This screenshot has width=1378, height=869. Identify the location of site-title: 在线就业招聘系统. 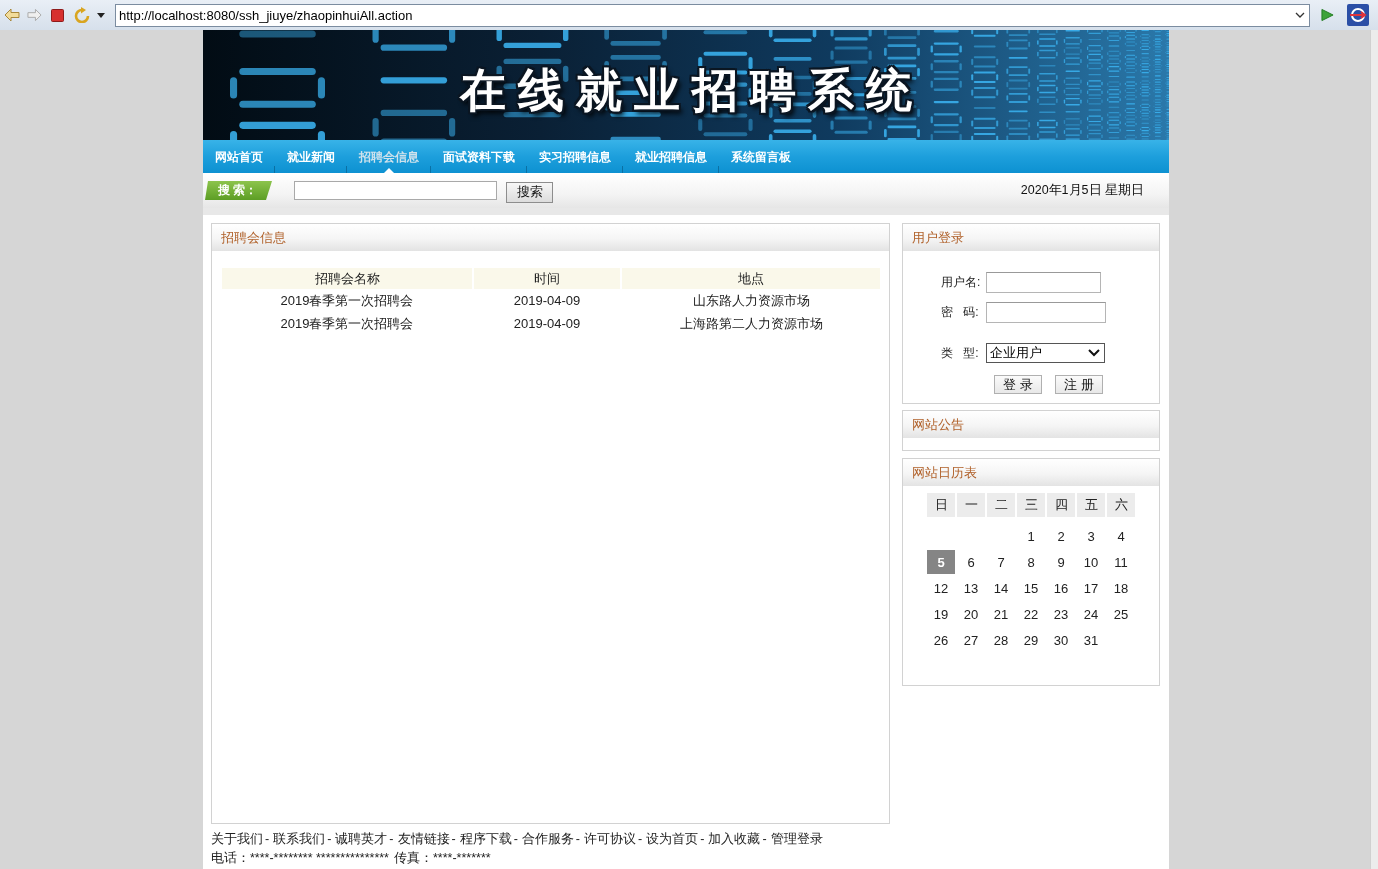
(691, 90).